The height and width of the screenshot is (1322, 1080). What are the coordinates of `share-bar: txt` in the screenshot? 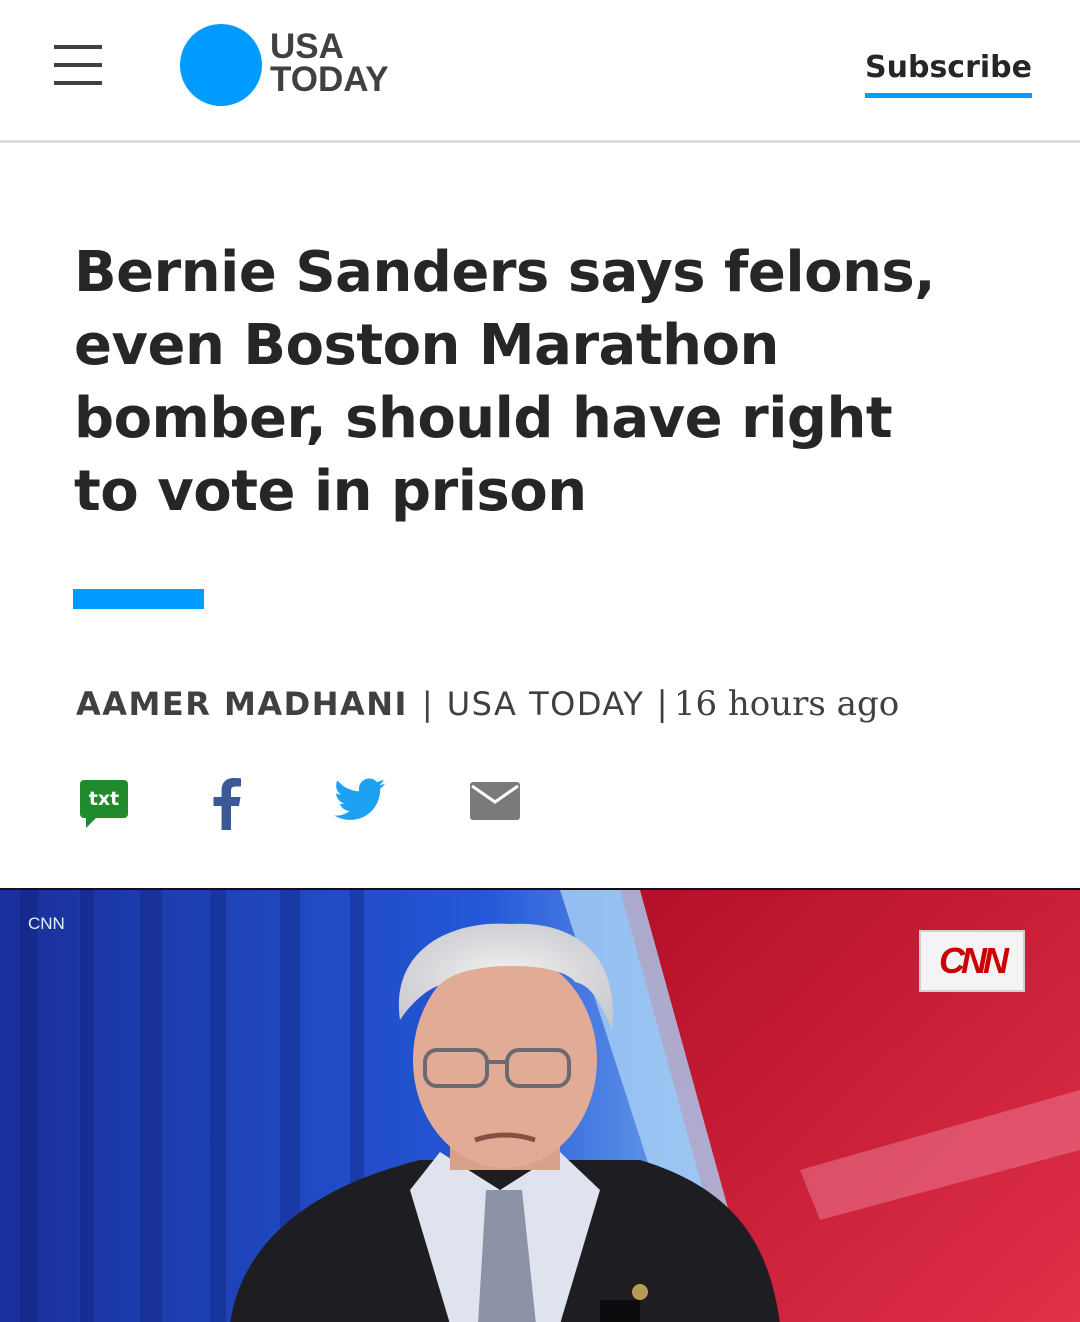 It's located at (300, 806).